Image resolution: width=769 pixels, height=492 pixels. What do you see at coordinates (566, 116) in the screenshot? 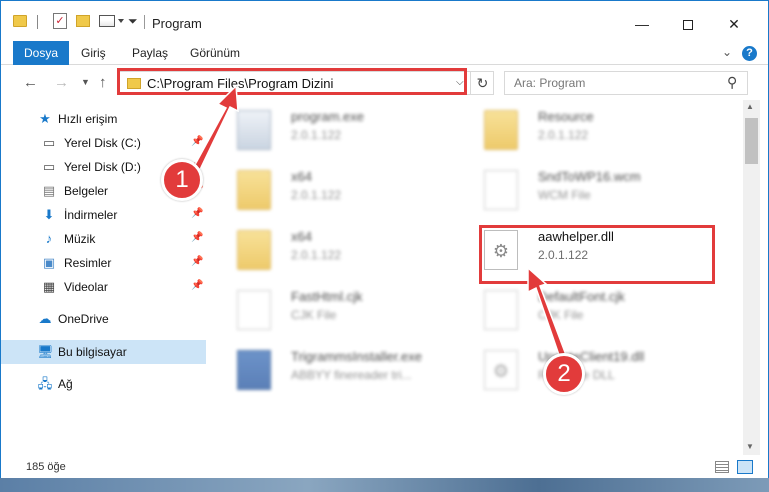
I see `file-name: Resource` at bounding box center [566, 116].